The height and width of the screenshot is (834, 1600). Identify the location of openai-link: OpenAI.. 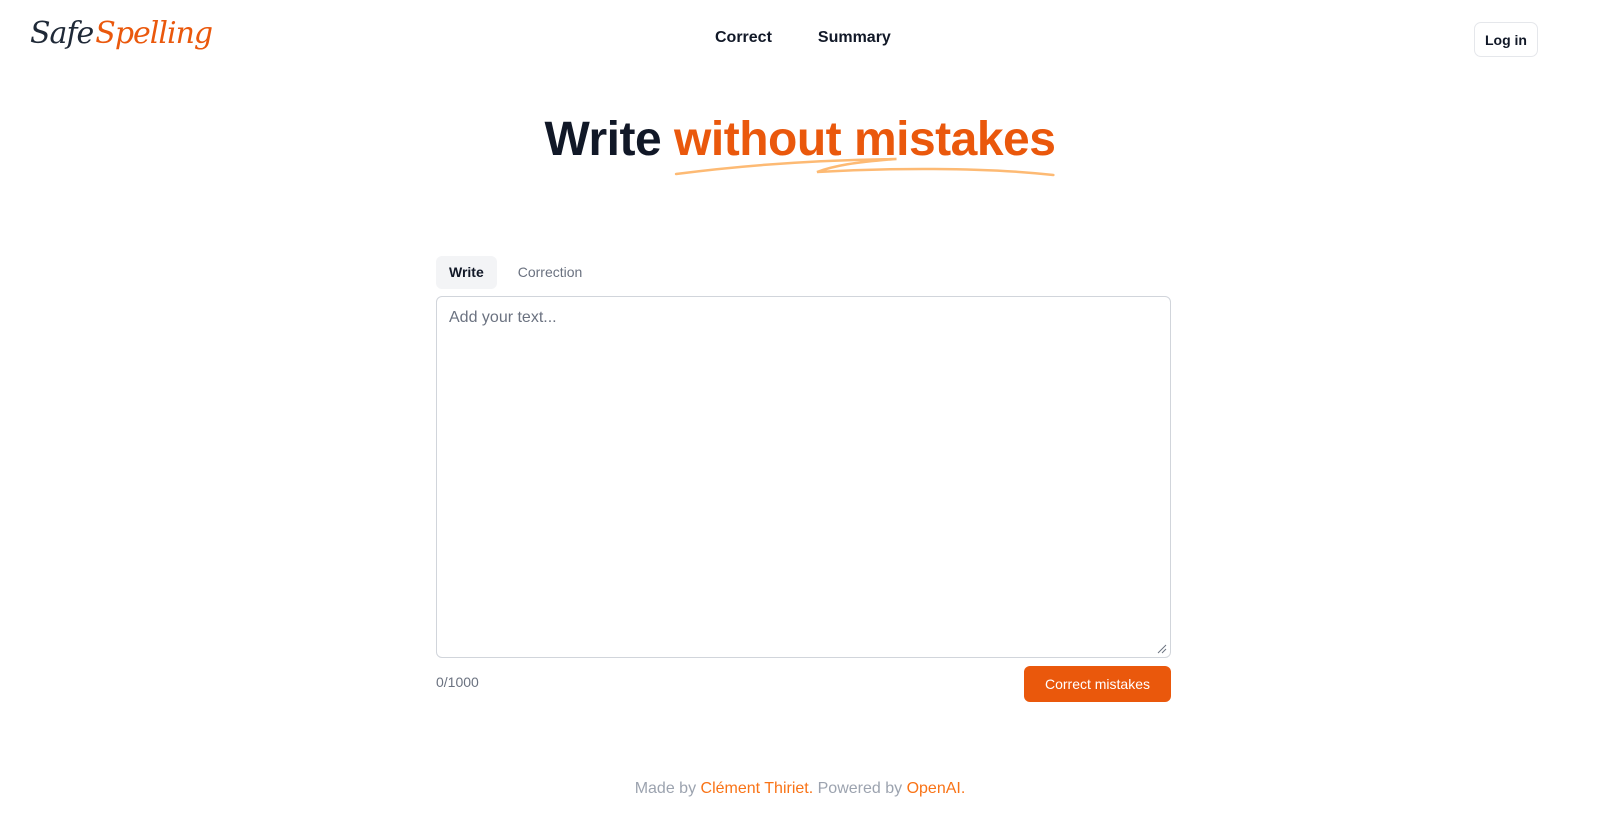
(936, 788).